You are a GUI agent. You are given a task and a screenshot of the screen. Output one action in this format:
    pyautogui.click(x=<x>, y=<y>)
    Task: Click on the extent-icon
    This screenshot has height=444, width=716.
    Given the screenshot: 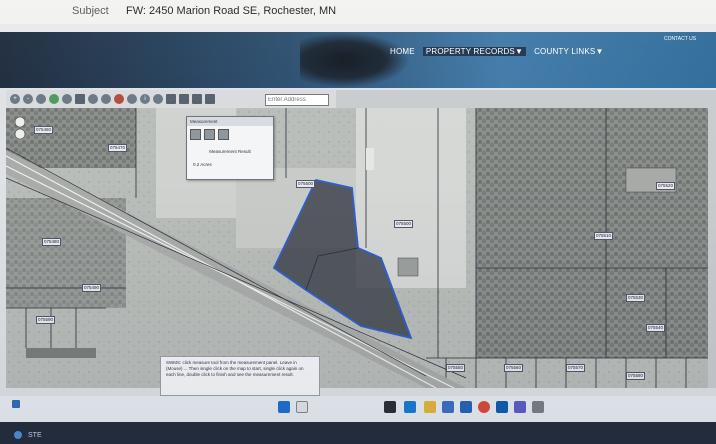 What is the action you would take?
    pyautogui.click(x=80, y=99)
    